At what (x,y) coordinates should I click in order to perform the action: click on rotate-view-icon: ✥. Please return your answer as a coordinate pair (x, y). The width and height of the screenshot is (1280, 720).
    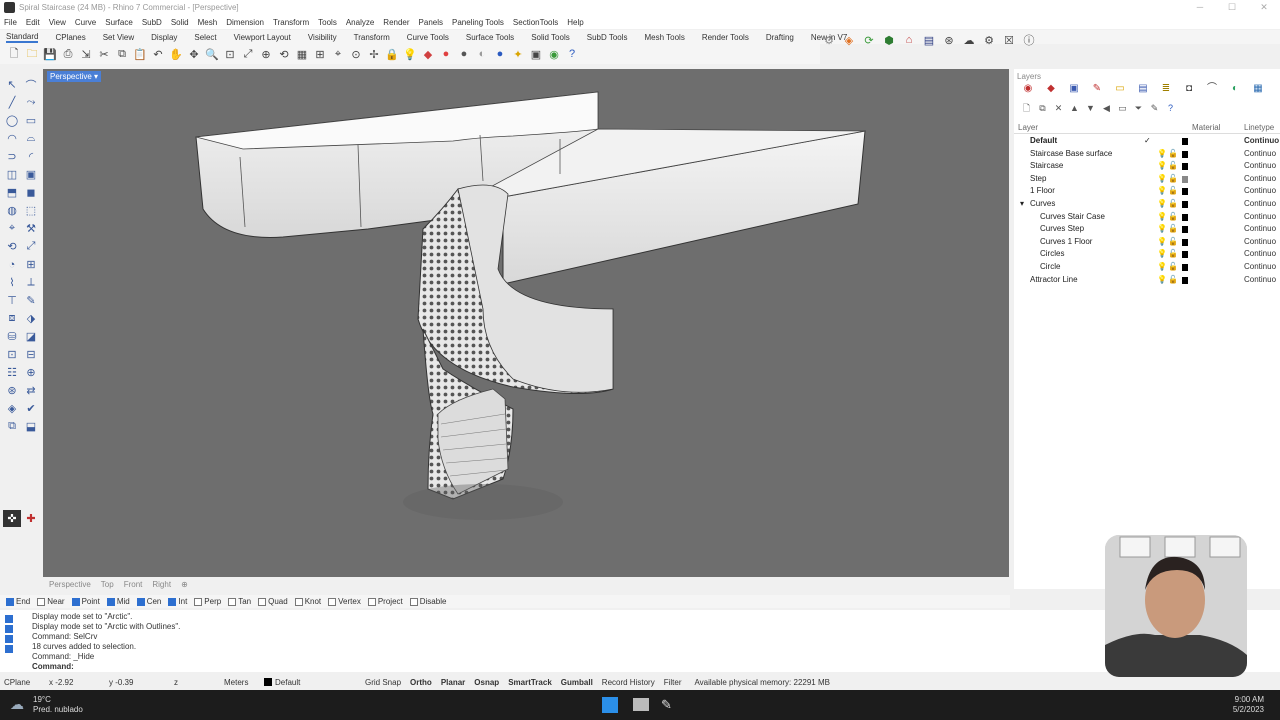
    Looking at the image, I should click on (194, 54).